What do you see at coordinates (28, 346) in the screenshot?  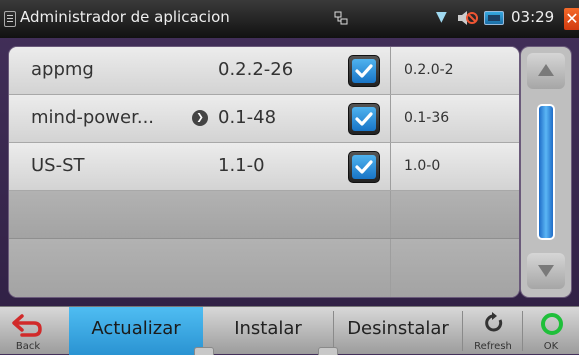 I see `back-label: Back` at bounding box center [28, 346].